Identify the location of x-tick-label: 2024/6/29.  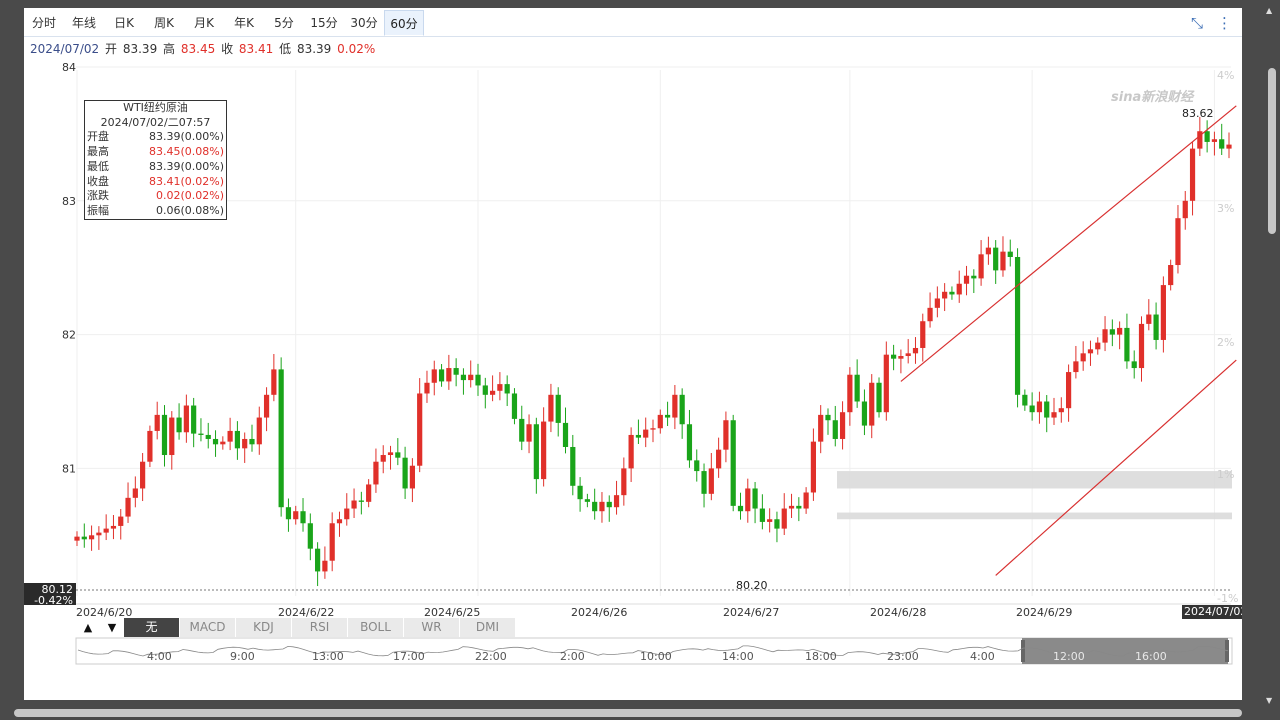
(1044, 612).